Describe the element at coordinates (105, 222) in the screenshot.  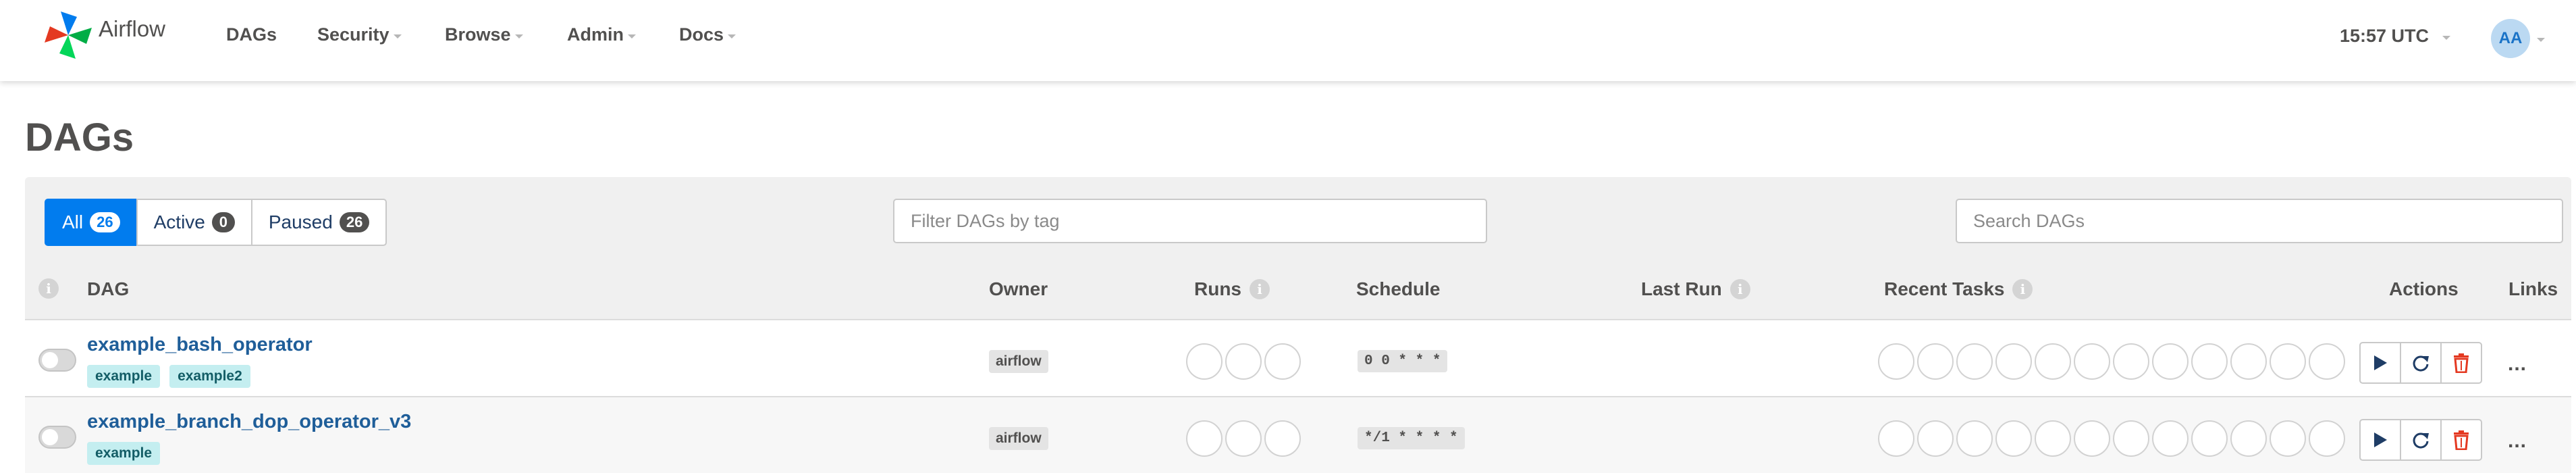
I see `filter-all-count: 26` at that location.